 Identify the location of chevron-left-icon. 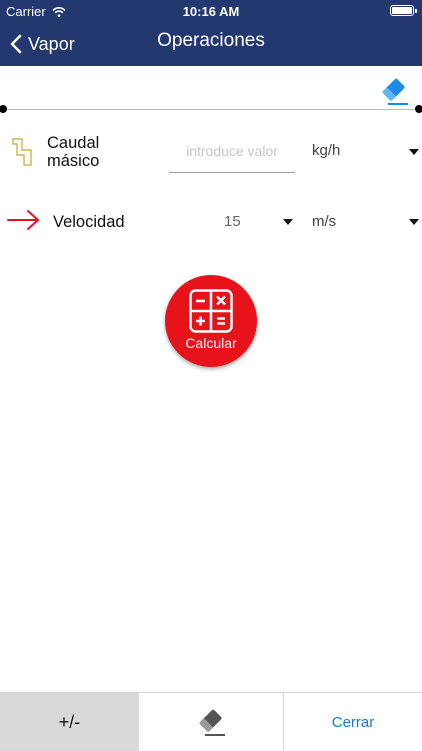
(16, 44).